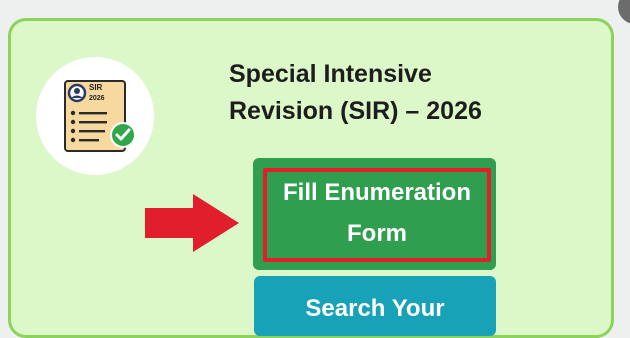  What do you see at coordinates (192, 223) in the screenshot?
I see `red-arrow-right-icon` at bounding box center [192, 223].